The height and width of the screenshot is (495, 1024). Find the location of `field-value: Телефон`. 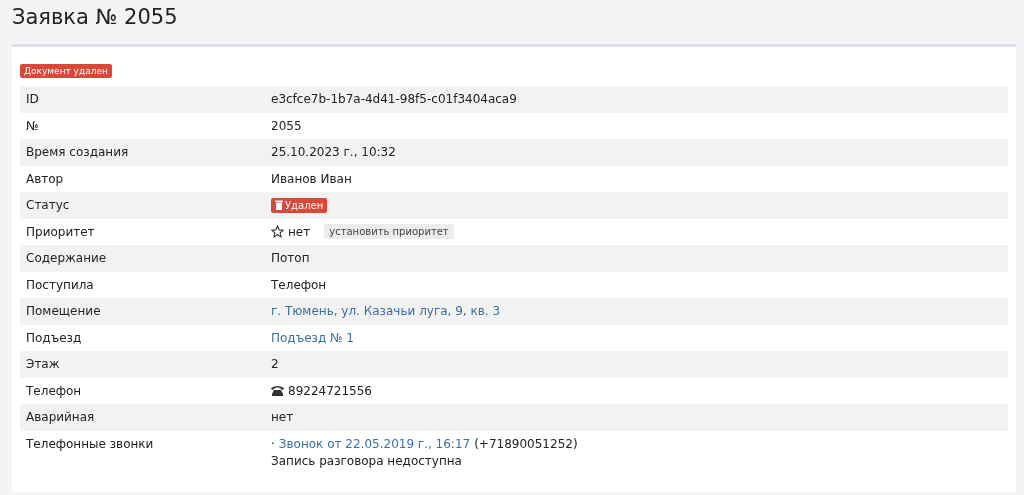

field-value: Телефон is located at coordinates (299, 284).